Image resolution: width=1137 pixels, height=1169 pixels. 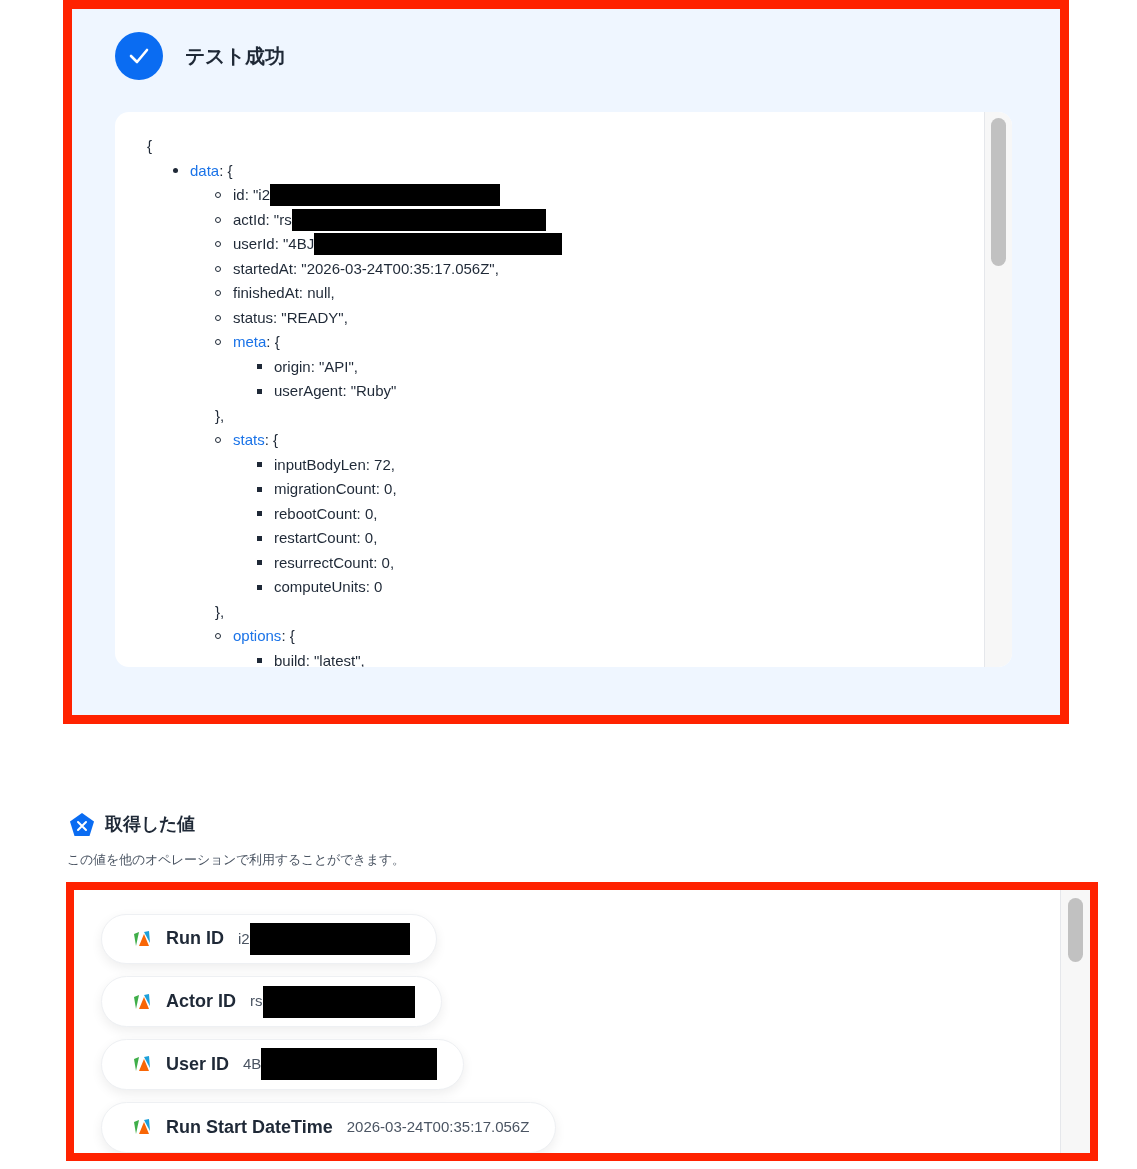 I want to click on variable-icon, so click(x=82, y=824).